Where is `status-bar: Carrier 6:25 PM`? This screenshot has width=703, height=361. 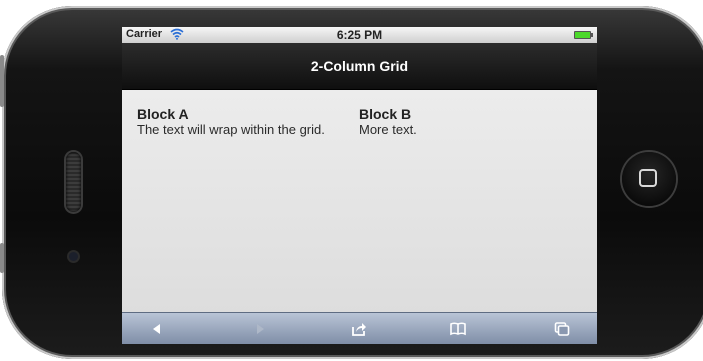
status-bar: Carrier 6:25 PM is located at coordinates (359, 35).